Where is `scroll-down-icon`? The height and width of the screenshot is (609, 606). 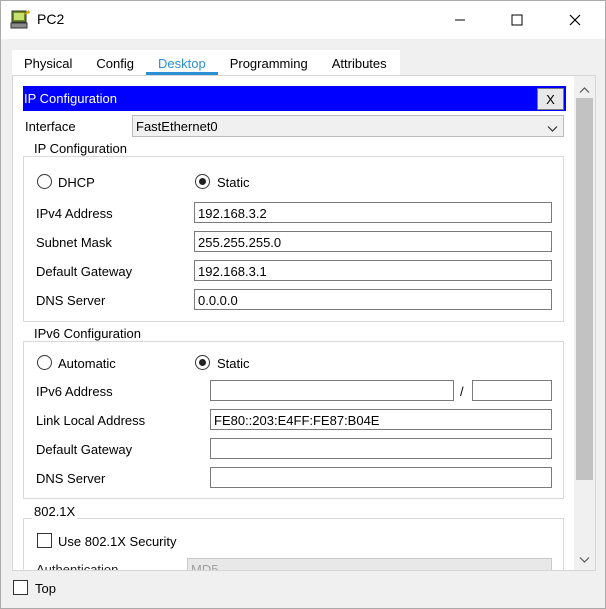
scroll-down-icon is located at coordinates (584, 559).